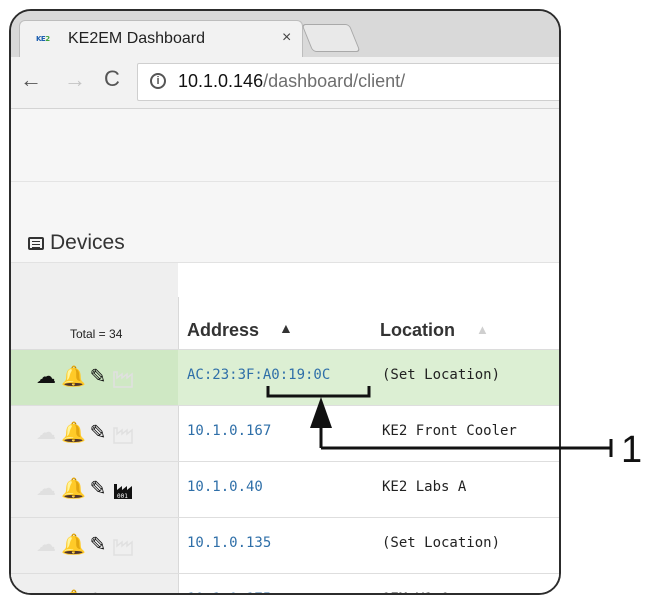  I want to click on annotation-overlay, so click(439, 421).